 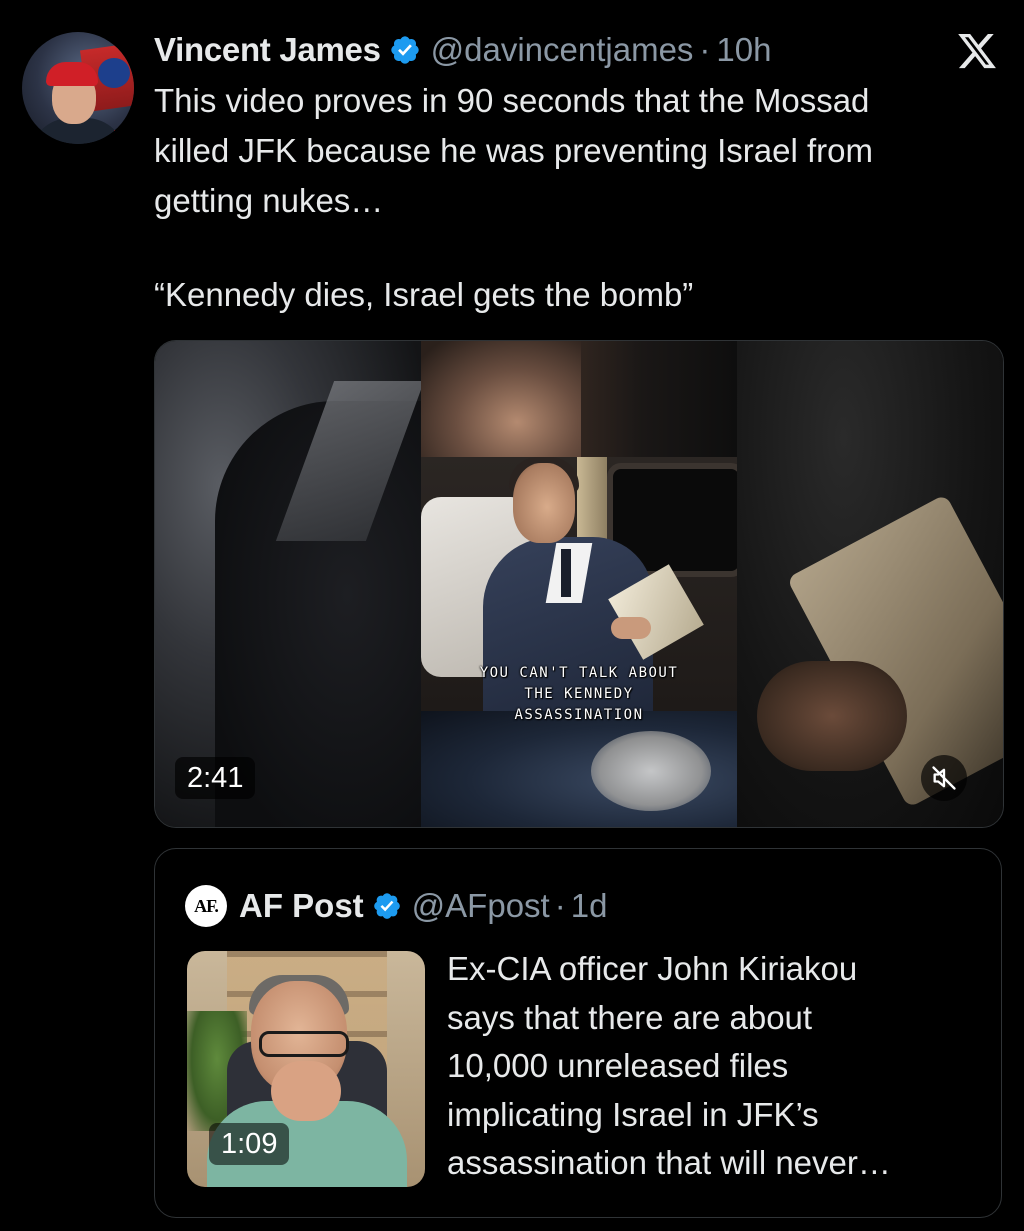 I want to click on caption-line: YOU CAN'T TALK ABOUT, so click(x=579, y=673).